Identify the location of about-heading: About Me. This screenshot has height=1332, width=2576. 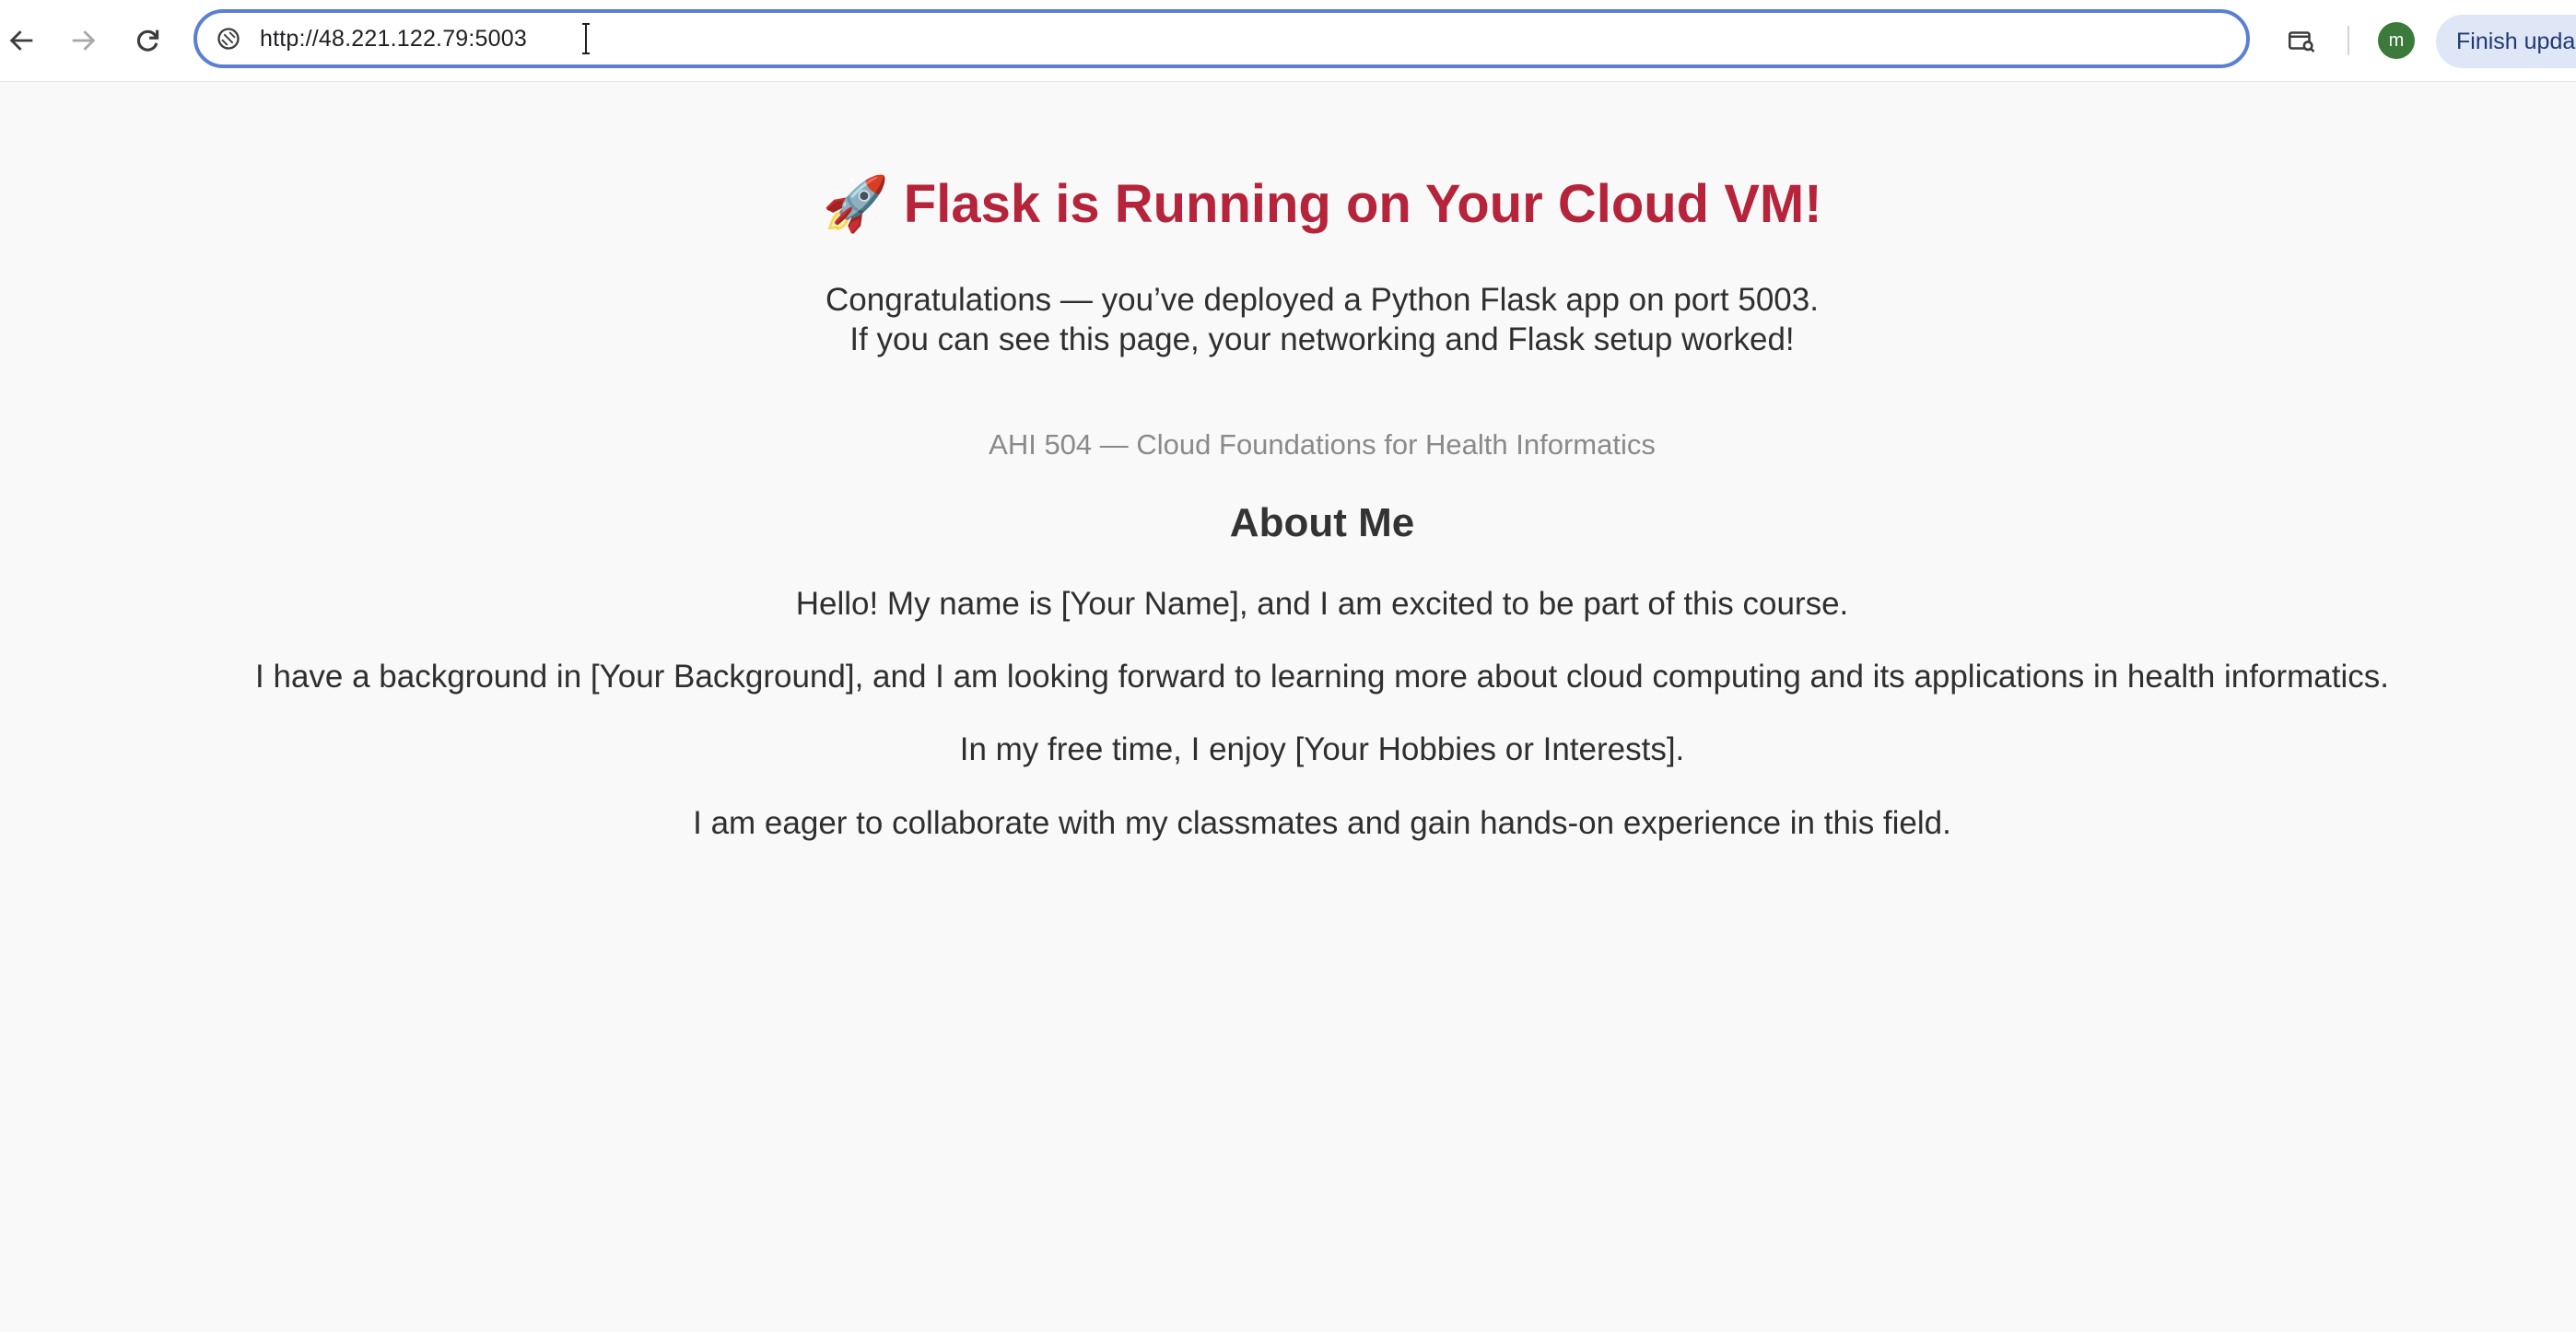
(1322, 522).